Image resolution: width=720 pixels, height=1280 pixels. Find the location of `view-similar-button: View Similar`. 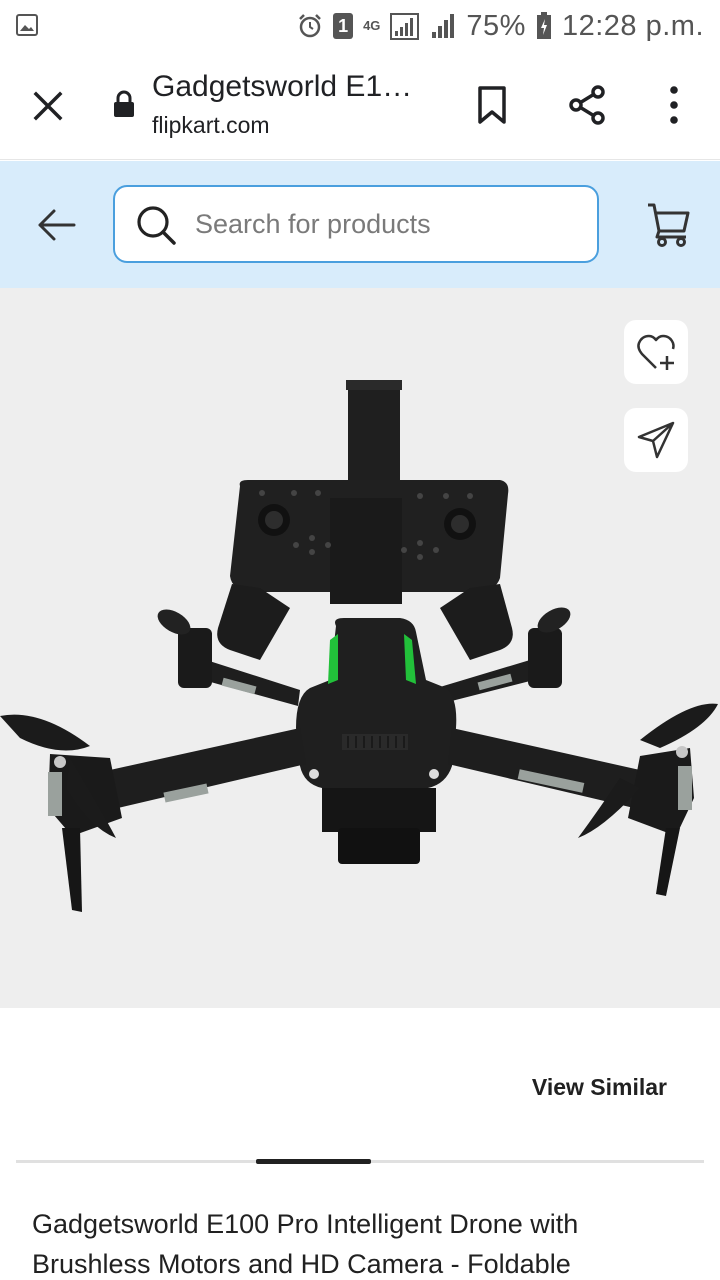

view-similar-button: View Similar is located at coordinates (599, 1087).